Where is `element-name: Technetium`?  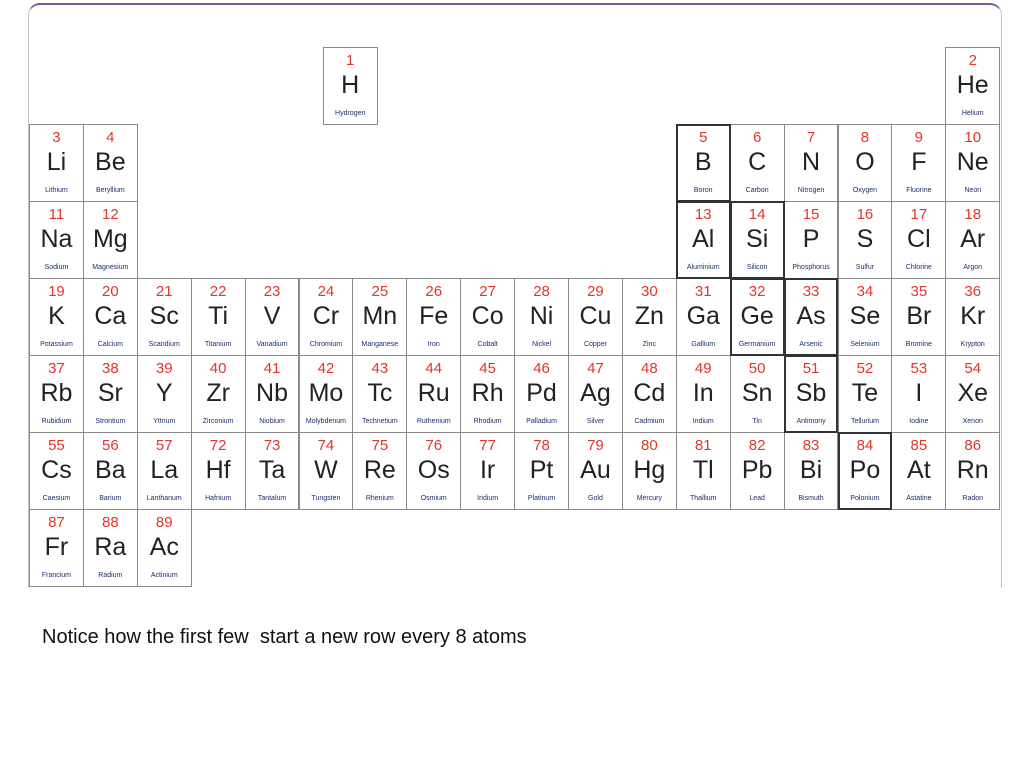 element-name: Technetium is located at coordinates (379, 421).